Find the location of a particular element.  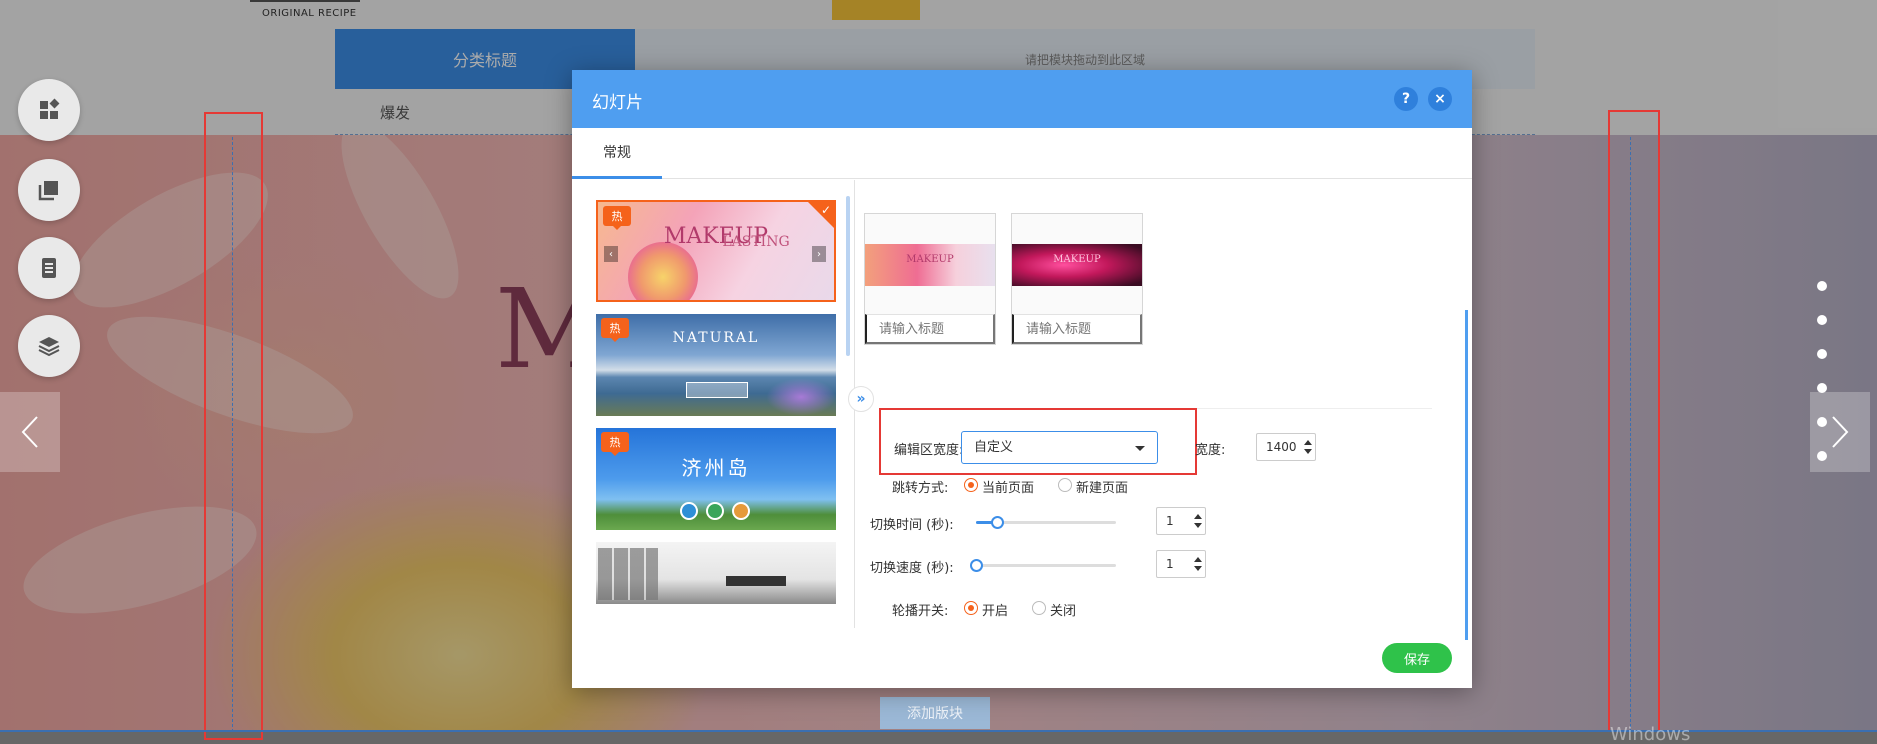

switch-speed-slider is located at coordinates (1043, 565).